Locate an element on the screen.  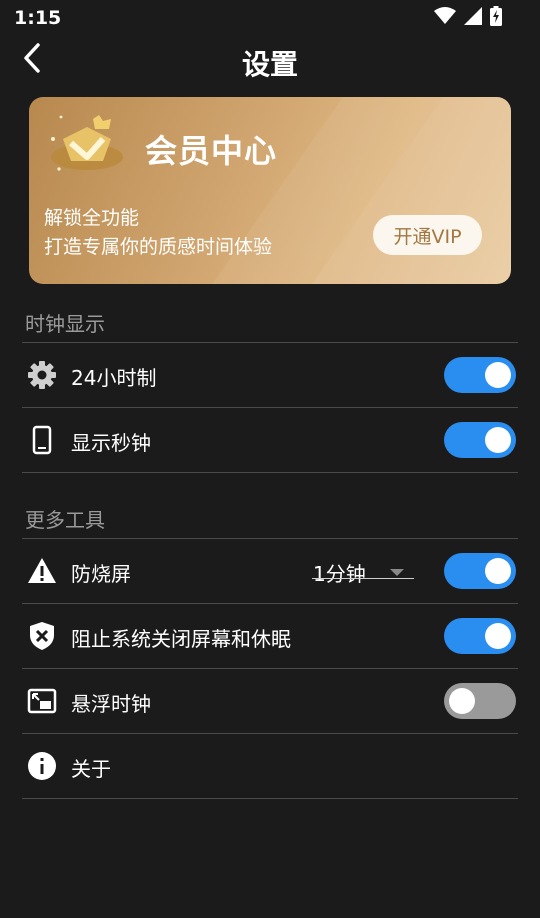
setting-label: 24小时制 is located at coordinates (114, 378).